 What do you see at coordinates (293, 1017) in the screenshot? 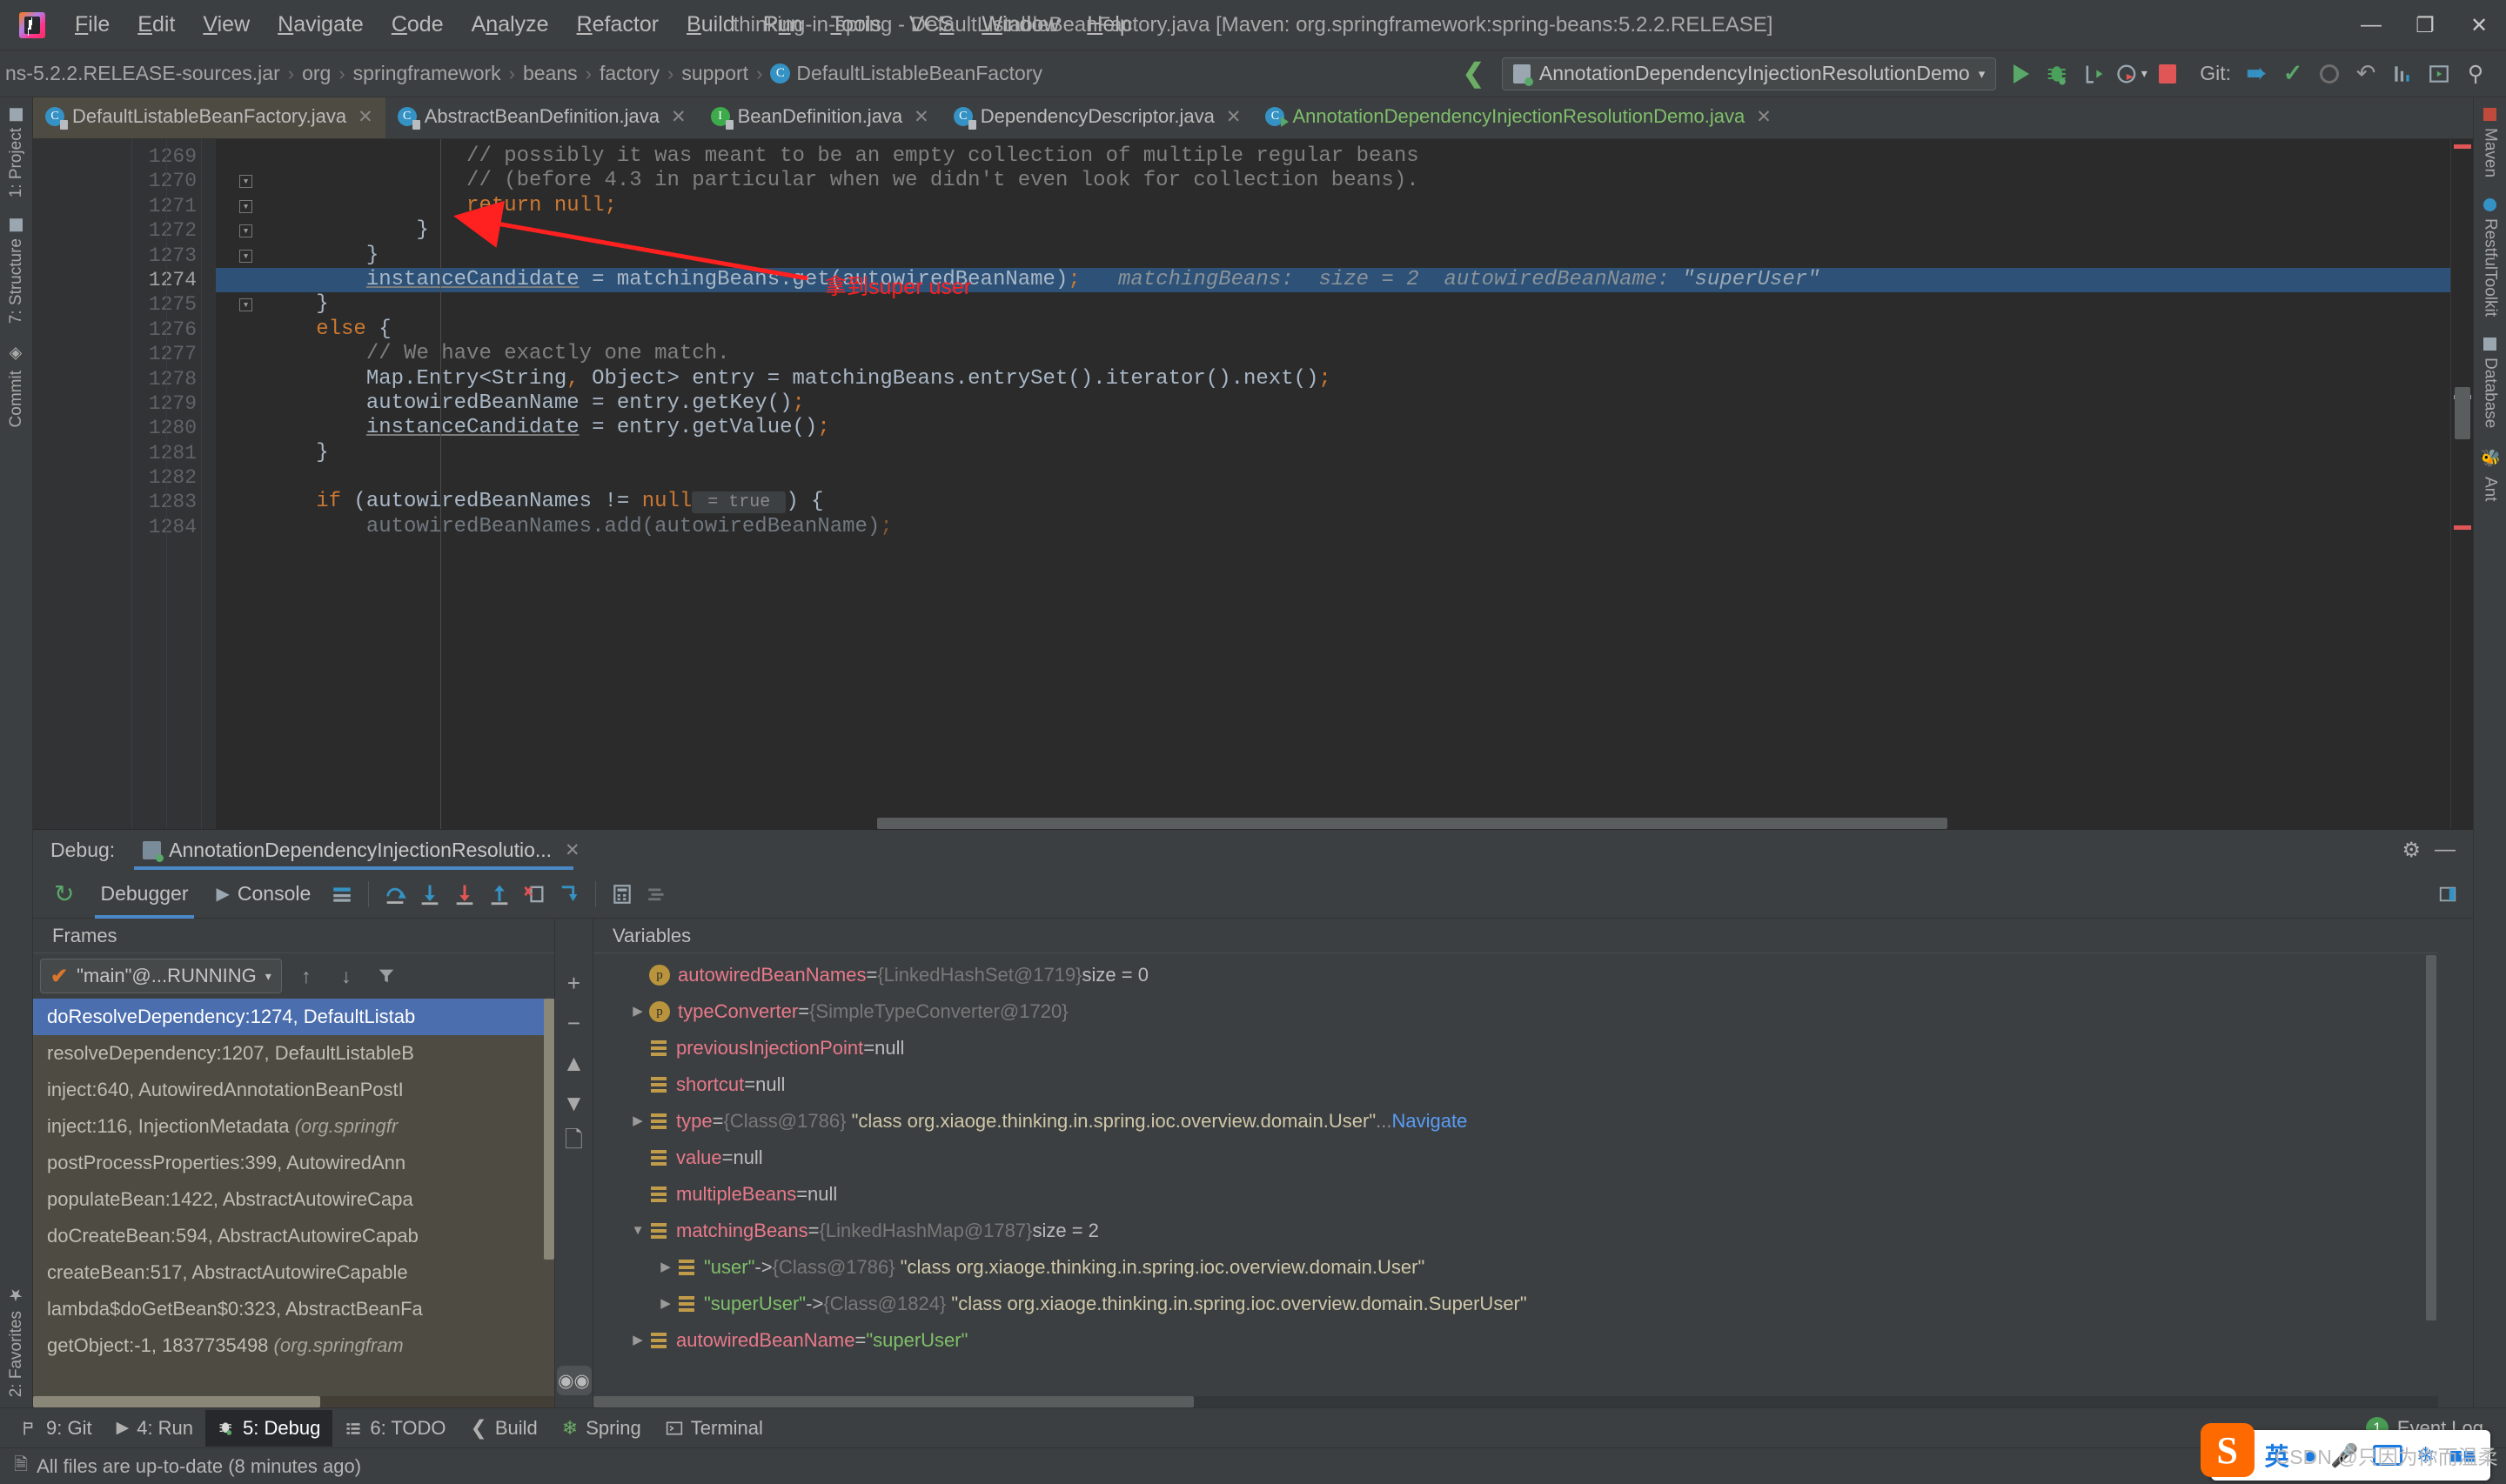
I see `frame-row-0: doResolveDependency:1274, DefaultListab` at bounding box center [293, 1017].